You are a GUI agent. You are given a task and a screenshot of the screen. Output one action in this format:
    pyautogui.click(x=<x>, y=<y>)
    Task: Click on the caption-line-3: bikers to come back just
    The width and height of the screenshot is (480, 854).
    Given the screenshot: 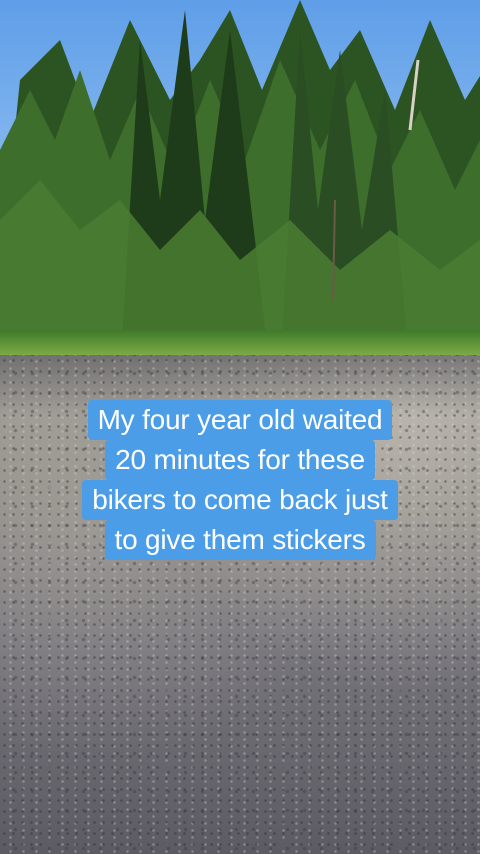 What is the action you would take?
    pyautogui.click(x=240, y=500)
    